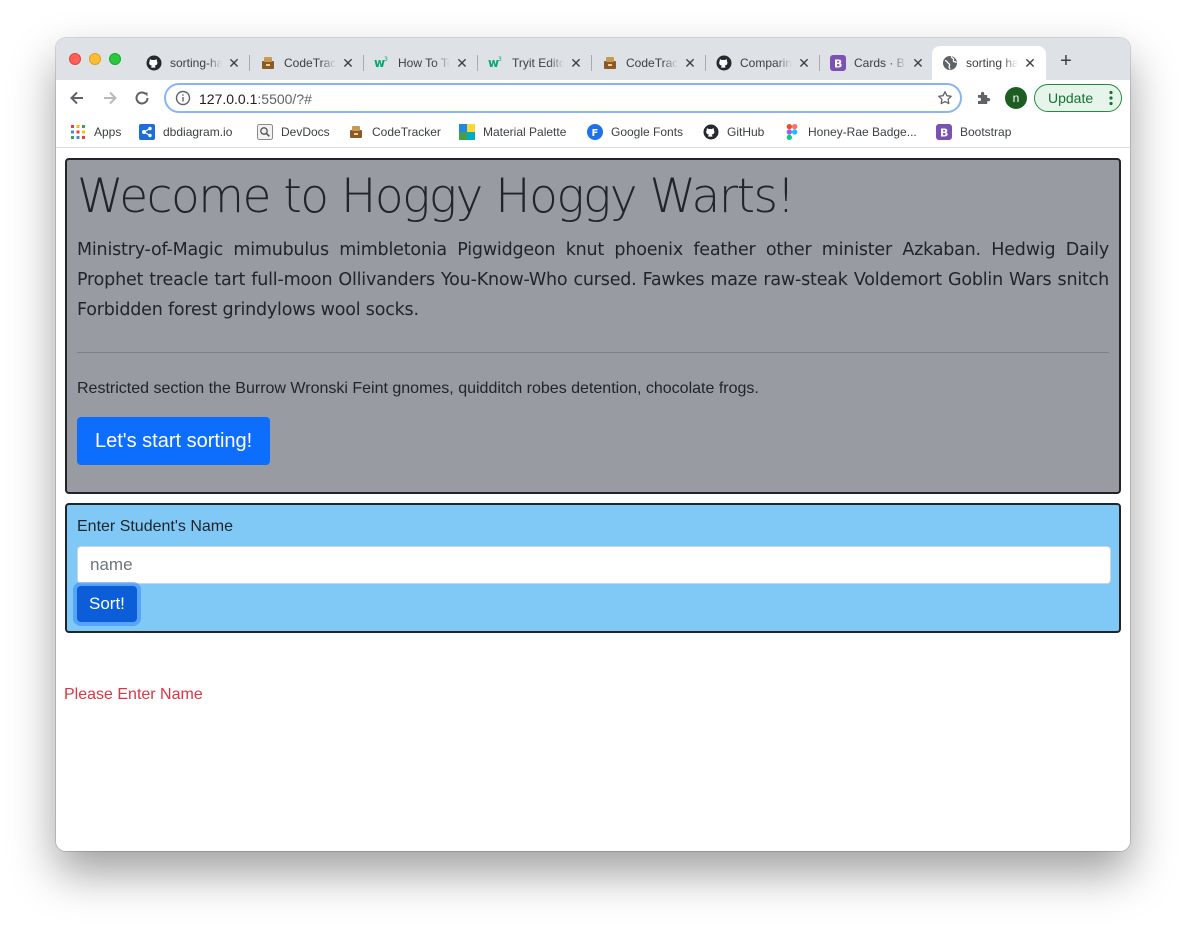 Image resolution: width=1186 pixels, height=925 pixels. I want to click on tab-8-active: sorting hat ✕, so click(989, 63).